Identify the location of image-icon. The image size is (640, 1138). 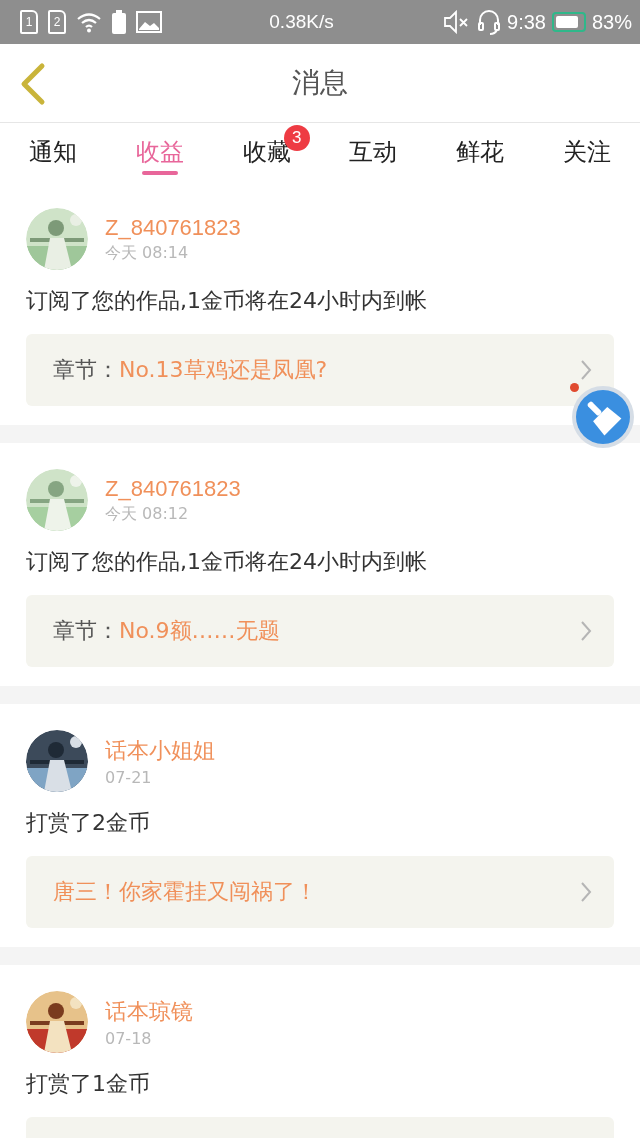
(149, 22).